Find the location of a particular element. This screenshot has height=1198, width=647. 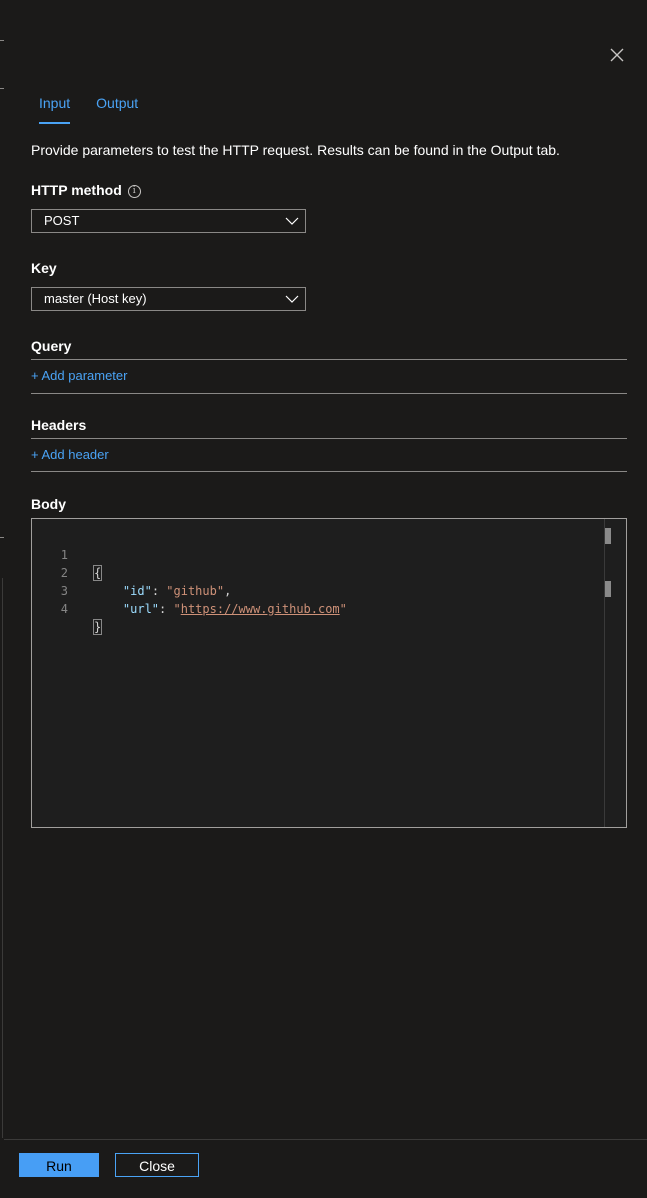

code-text: { is located at coordinates (97, 573).